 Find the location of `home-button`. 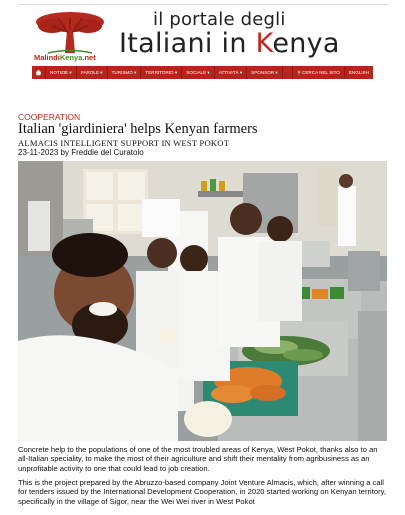

home-button is located at coordinates (39, 72).